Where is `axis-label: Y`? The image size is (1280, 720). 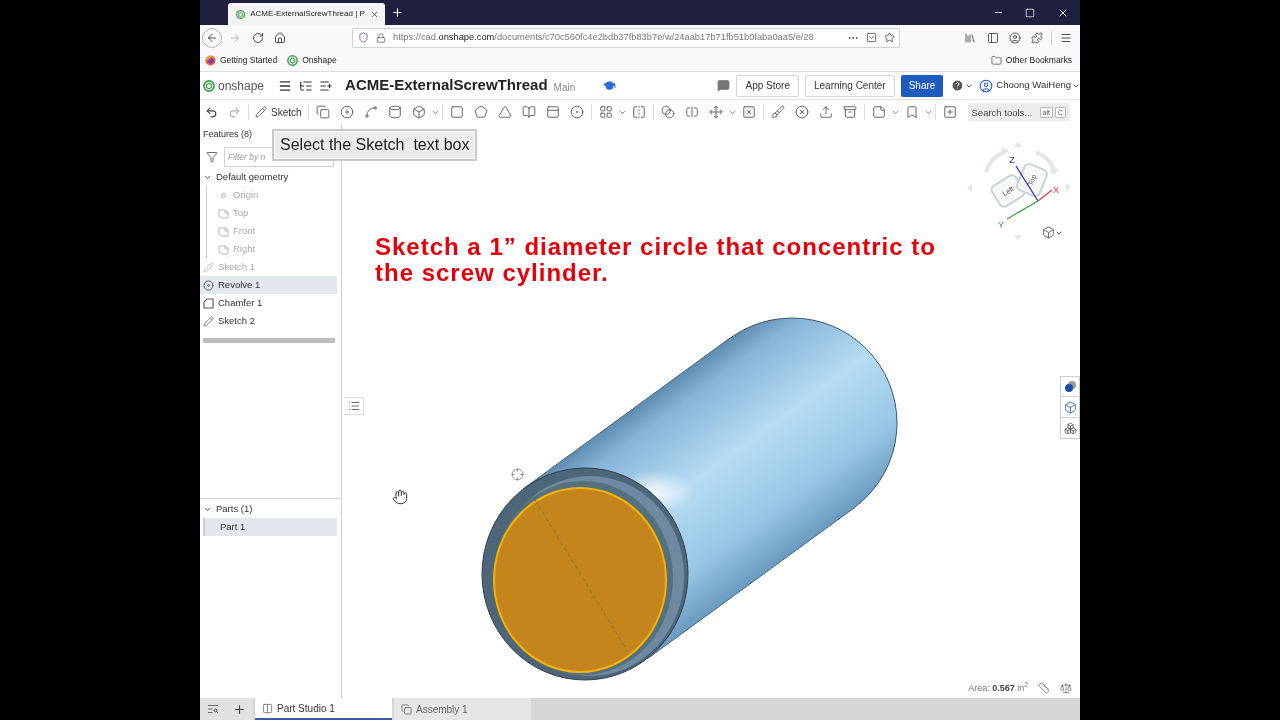
axis-label: Y is located at coordinates (1001, 225).